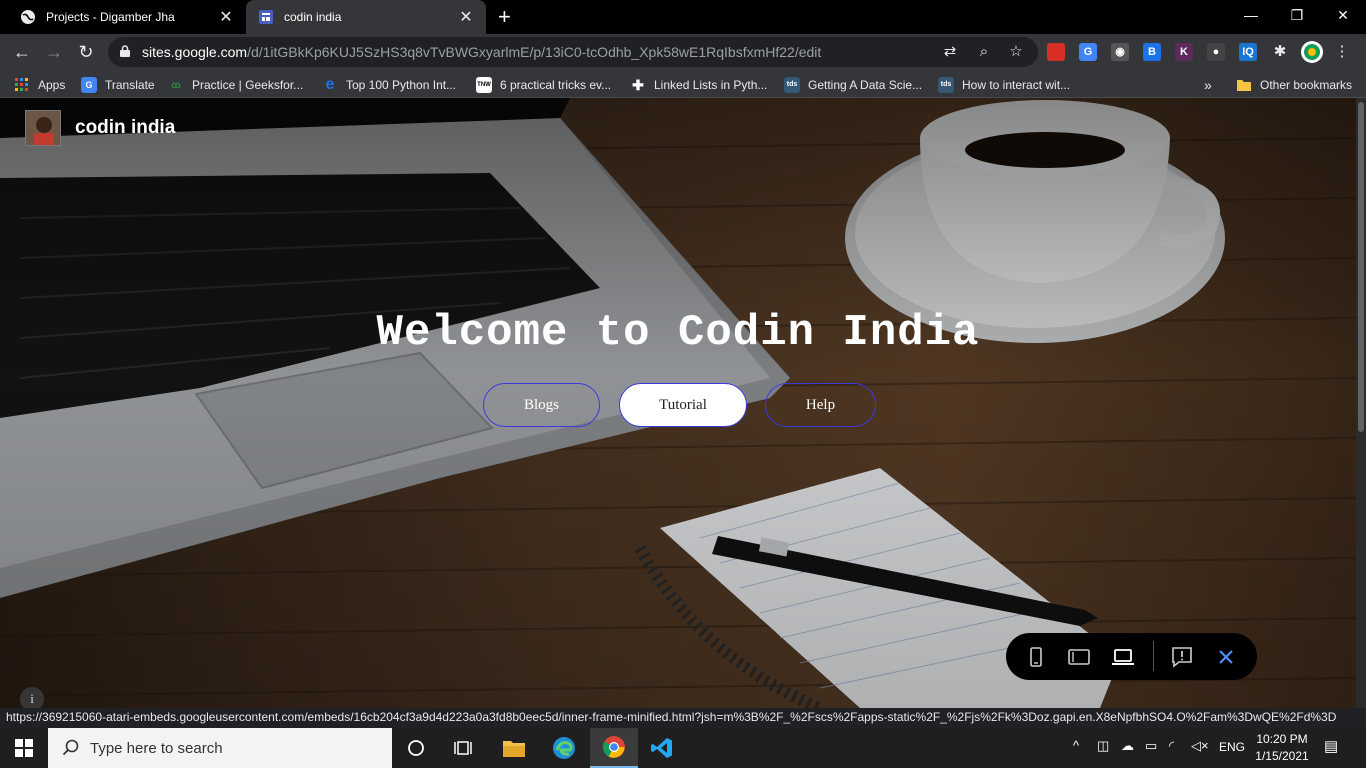  Describe the element at coordinates (1312, 52) in the screenshot. I see `profile-avatar` at that location.